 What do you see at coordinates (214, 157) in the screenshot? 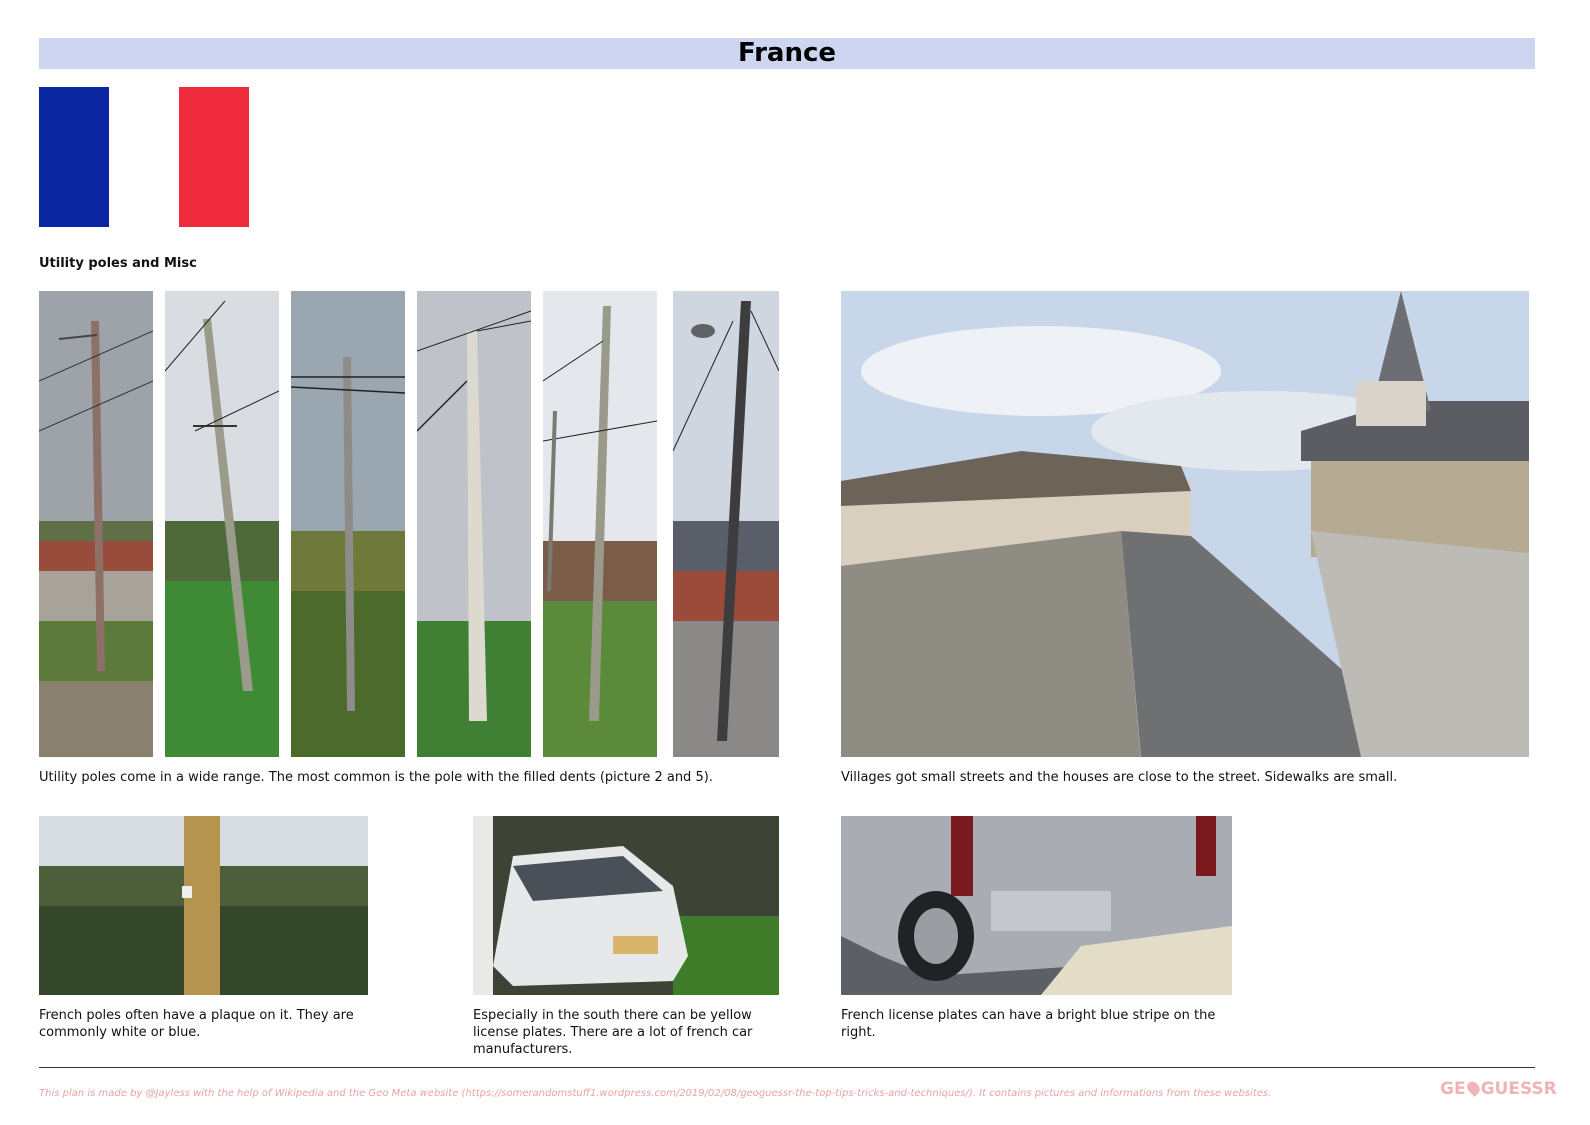
I see `flag-stripe-red` at bounding box center [214, 157].